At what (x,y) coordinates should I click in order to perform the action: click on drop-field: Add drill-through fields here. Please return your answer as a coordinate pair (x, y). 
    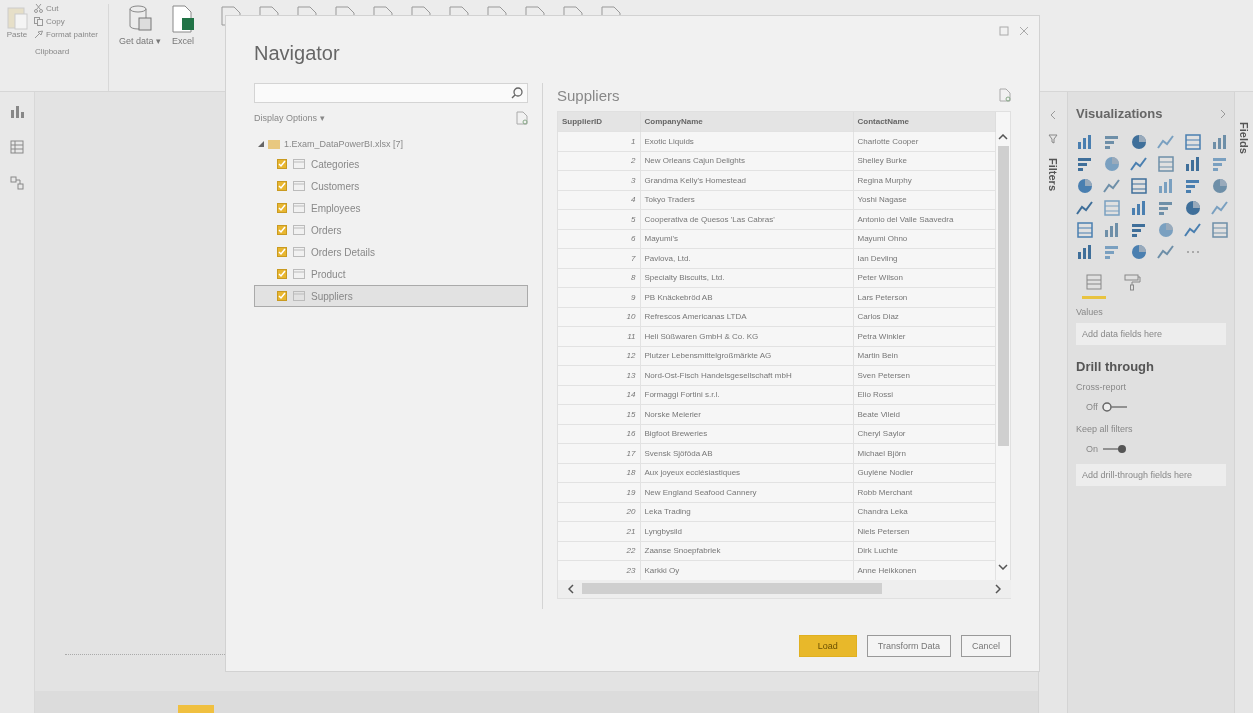
    Looking at the image, I should click on (1151, 475).